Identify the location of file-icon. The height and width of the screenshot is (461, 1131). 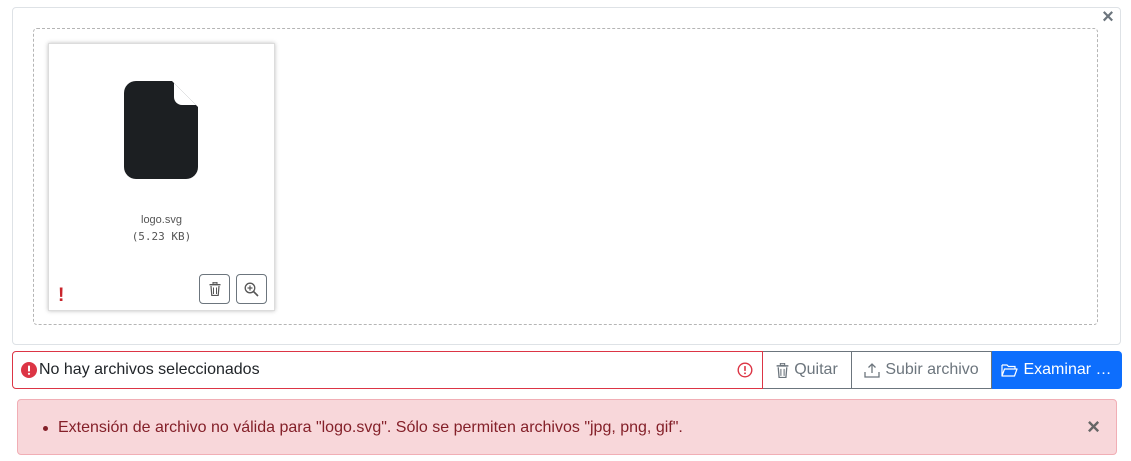
(161, 130).